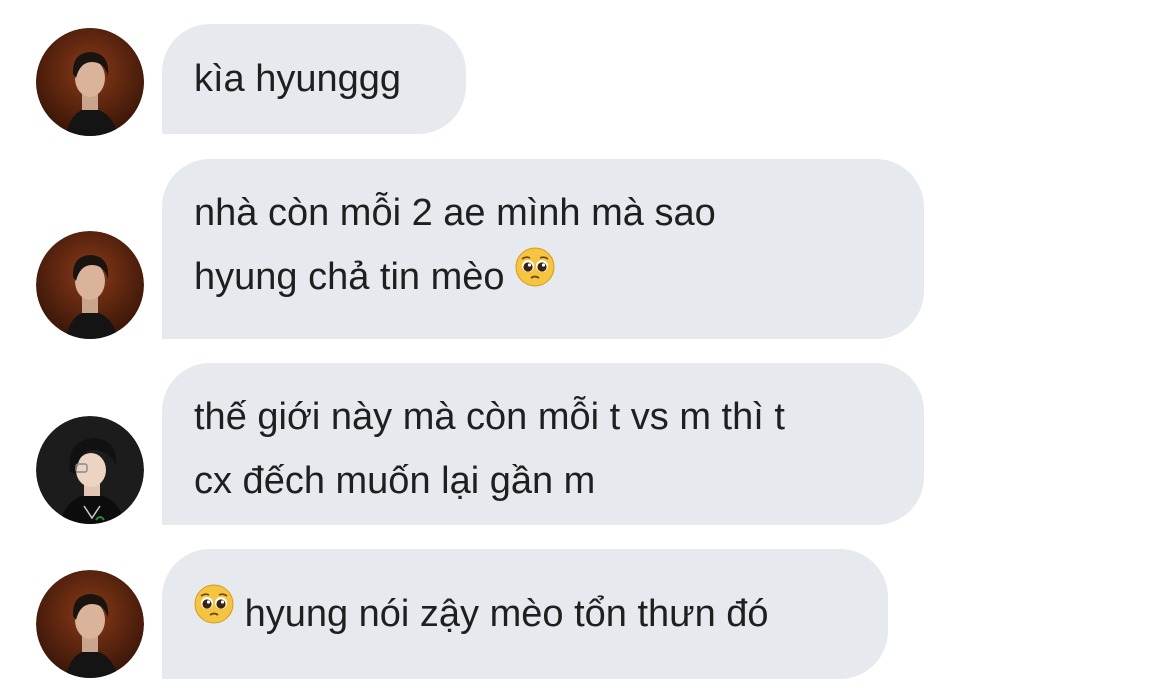  Describe the element at coordinates (455, 213) in the screenshot. I see `message-text-line: nhà còn mỗi 2 ae mình mà sao` at that location.